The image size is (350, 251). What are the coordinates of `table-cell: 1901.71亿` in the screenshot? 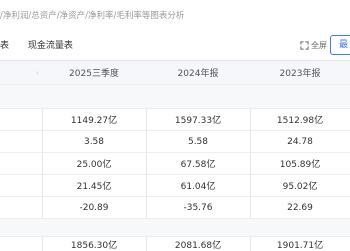 It's located at (300, 245).